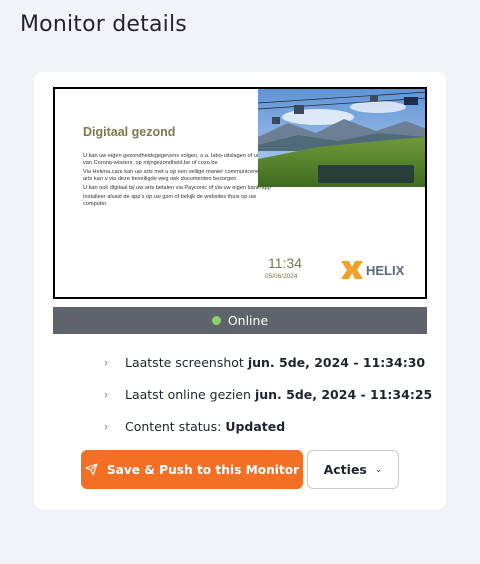 The width and height of the screenshot is (480, 564). What do you see at coordinates (255, 426) in the screenshot?
I see `info-value: Updated` at bounding box center [255, 426].